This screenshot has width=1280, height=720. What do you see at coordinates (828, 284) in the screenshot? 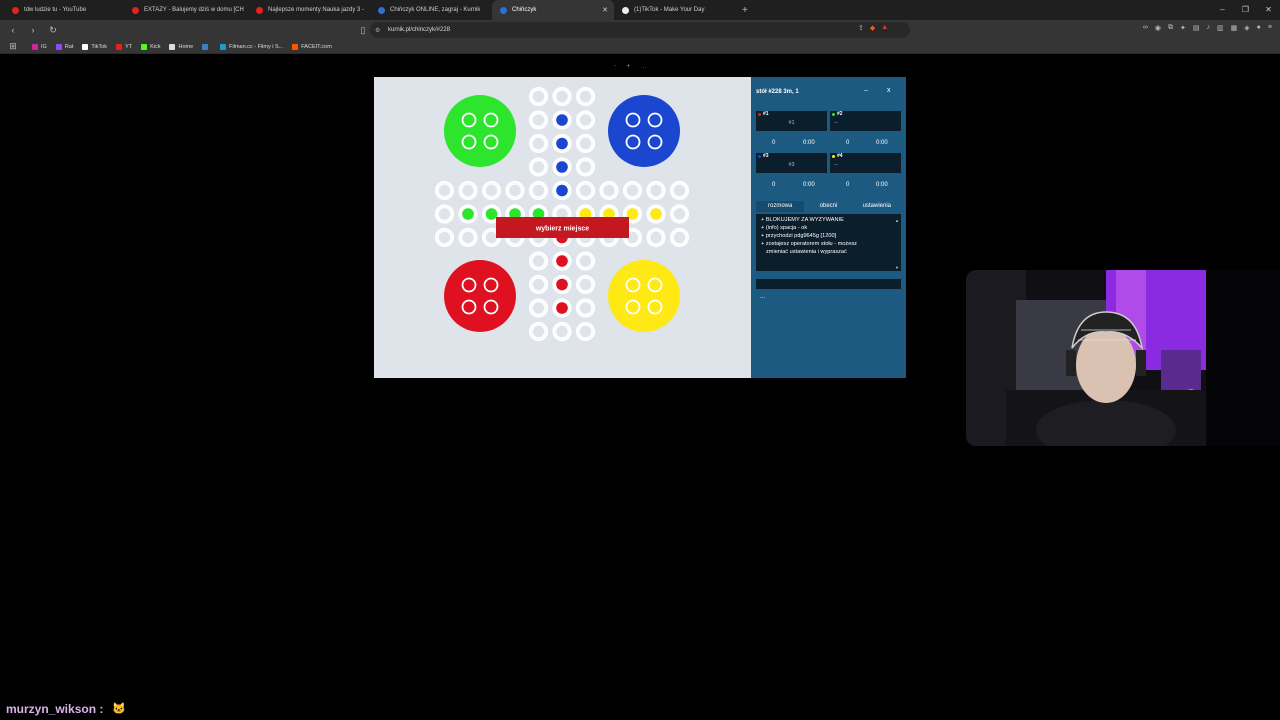
I see `chat-input` at bounding box center [828, 284].